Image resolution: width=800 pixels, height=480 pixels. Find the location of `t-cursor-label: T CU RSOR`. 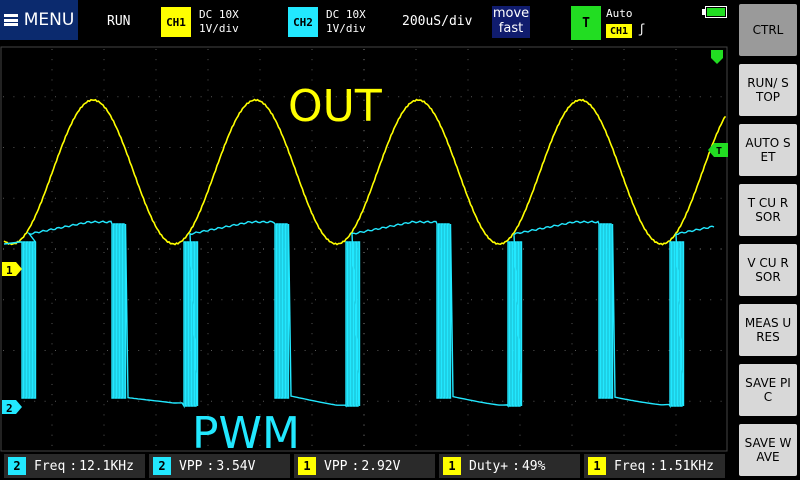

t-cursor-label: T CU RSOR is located at coordinates (768, 210).